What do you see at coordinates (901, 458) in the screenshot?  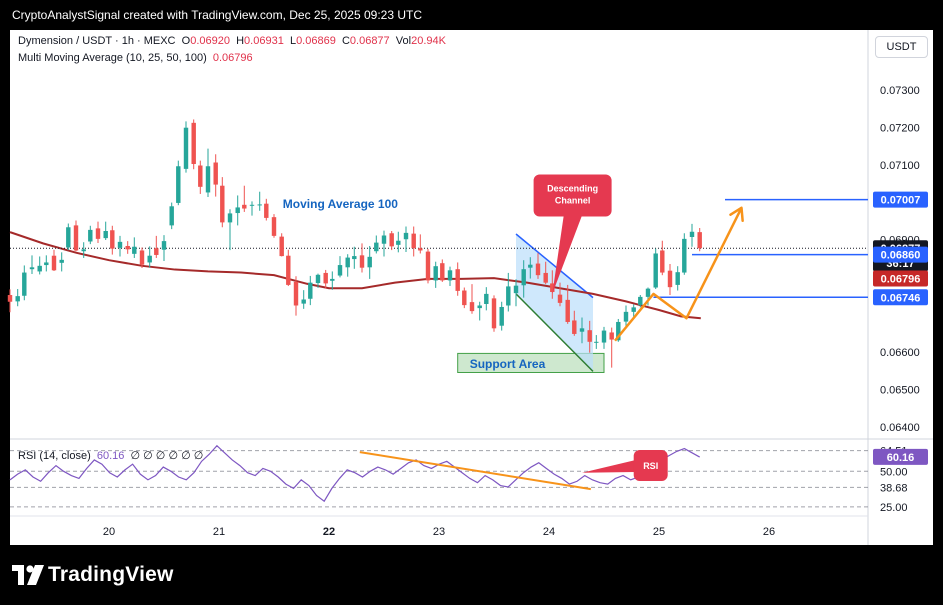 I see `rsi-current-label: 60.16` at bounding box center [901, 458].